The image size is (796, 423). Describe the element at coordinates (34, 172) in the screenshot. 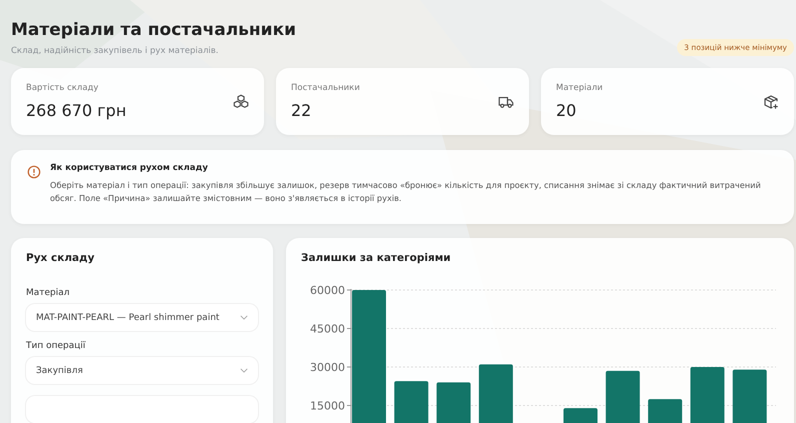

I see `alert-icon` at that location.